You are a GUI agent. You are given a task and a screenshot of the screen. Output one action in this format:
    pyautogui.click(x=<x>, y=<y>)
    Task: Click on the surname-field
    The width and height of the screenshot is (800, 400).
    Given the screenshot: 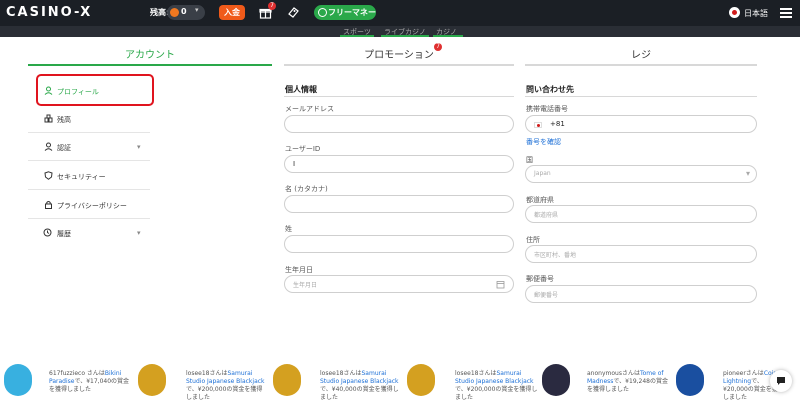 What is the action you would take?
    pyautogui.click(x=399, y=244)
    